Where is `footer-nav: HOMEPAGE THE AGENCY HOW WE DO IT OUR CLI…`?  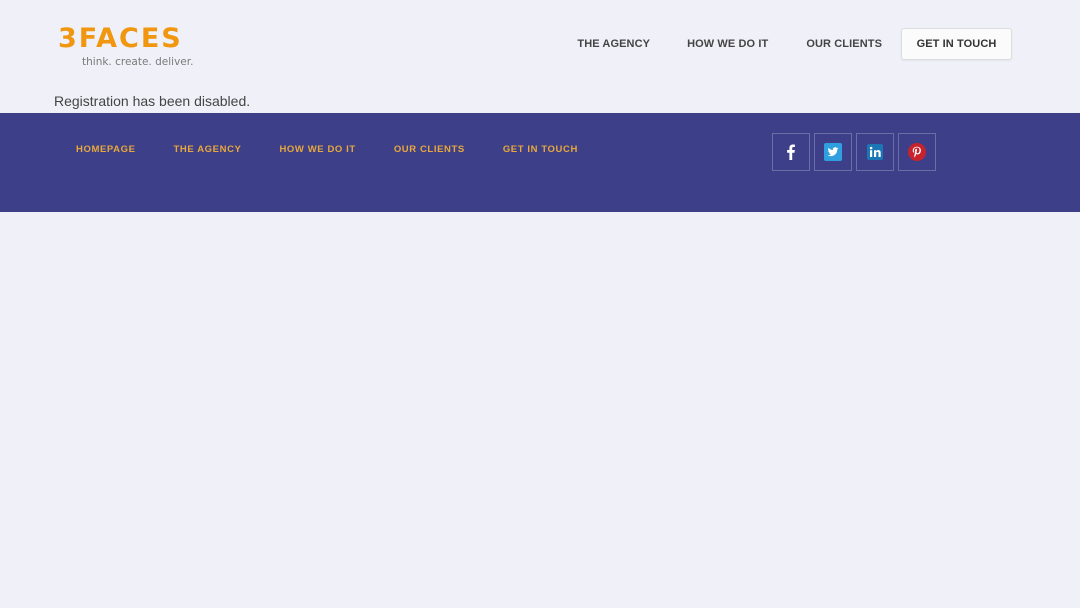
footer-nav: HOMEPAGE THE AGENCY HOW WE DO IT OUR CLI… is located at coordinates (346, 149).